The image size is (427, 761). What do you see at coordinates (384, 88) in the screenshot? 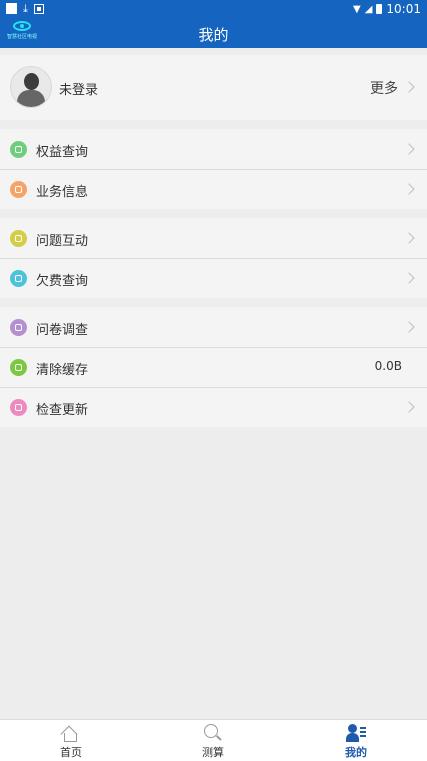
I see `more-link: 更多` at bounding box center [384, 88].